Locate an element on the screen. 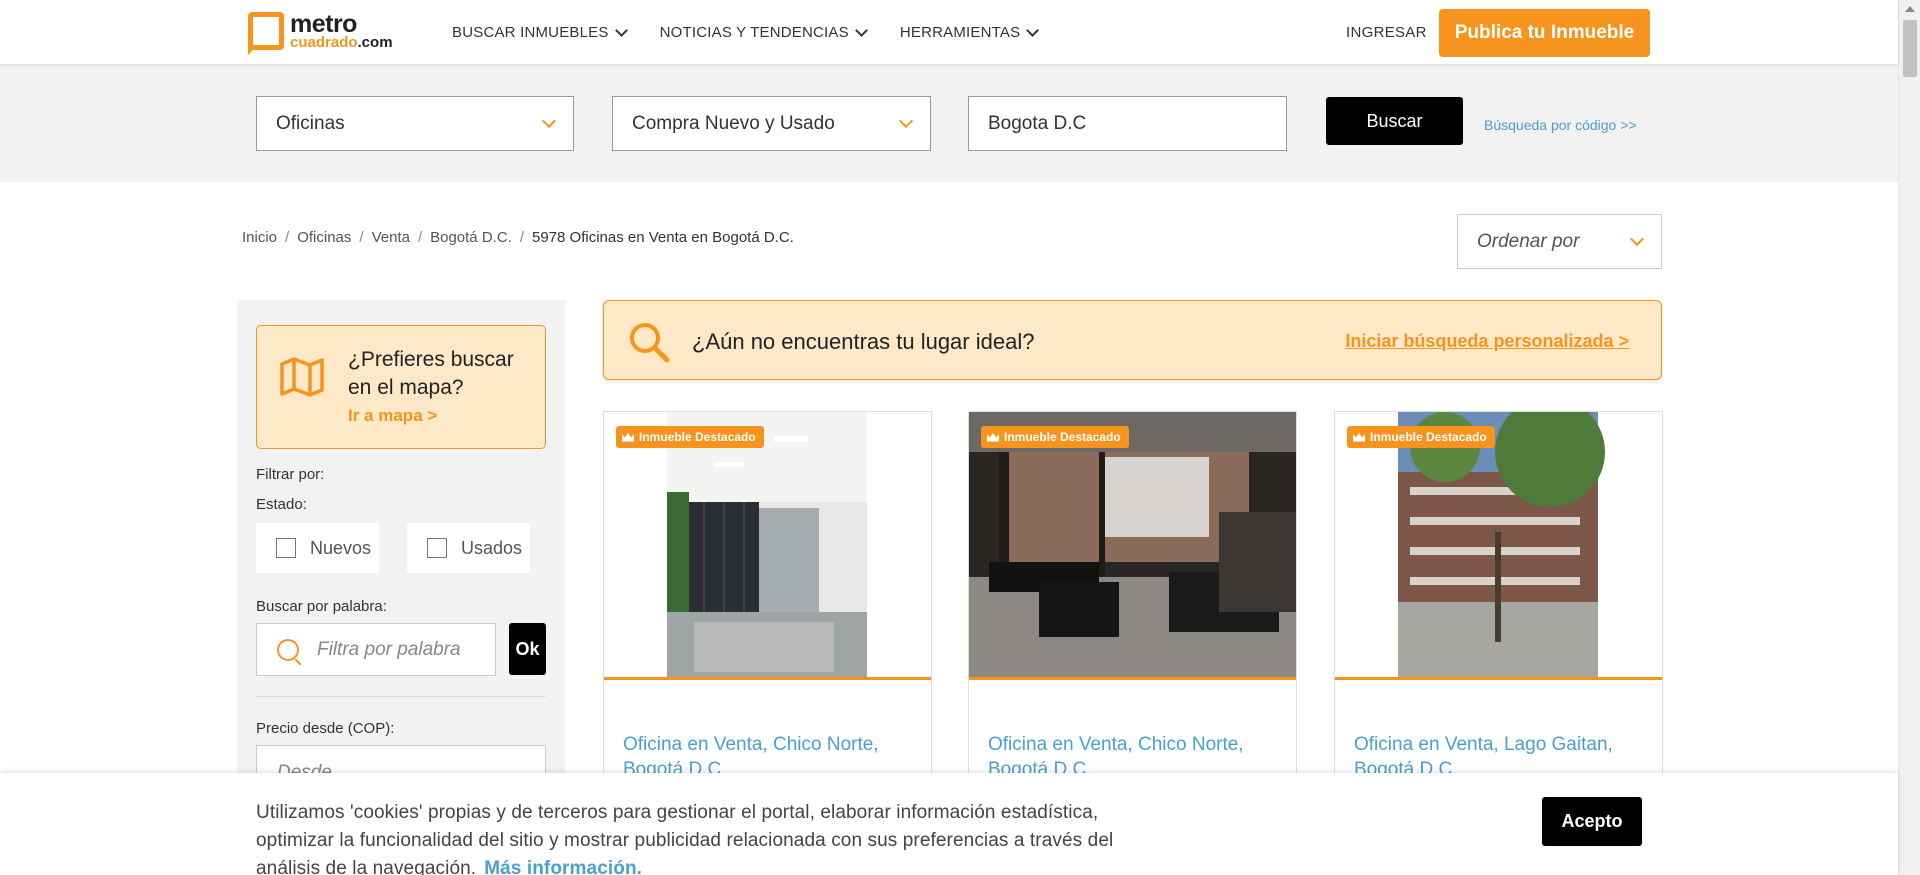  nuevos-checkbox: Nuevos is located at coordinates (317, 548).